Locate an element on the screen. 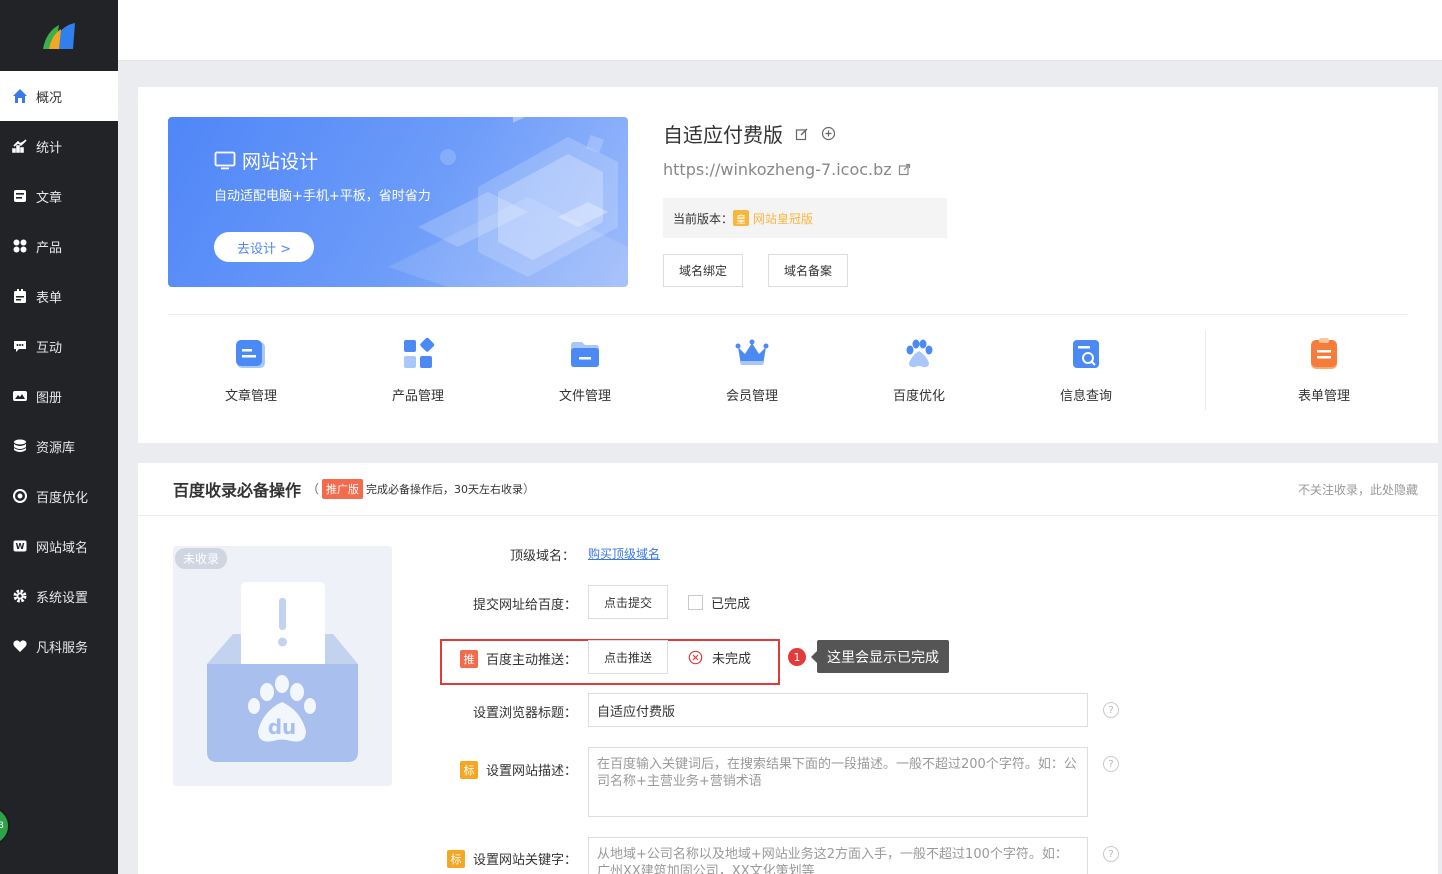 The height and width of the screenshot is (874, 1442). quick-link-label: 文件管理 is located at coordinates (584, 396).